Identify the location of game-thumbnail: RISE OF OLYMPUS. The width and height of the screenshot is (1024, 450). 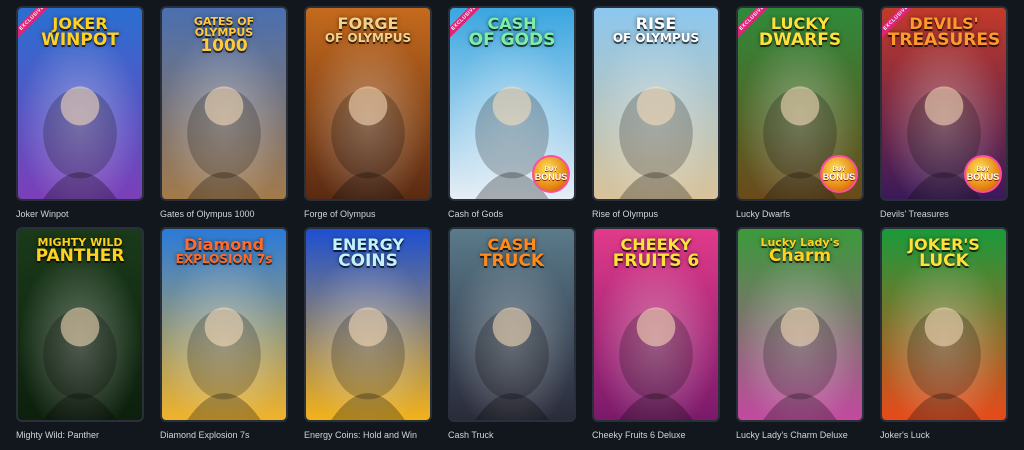
(656, 103).